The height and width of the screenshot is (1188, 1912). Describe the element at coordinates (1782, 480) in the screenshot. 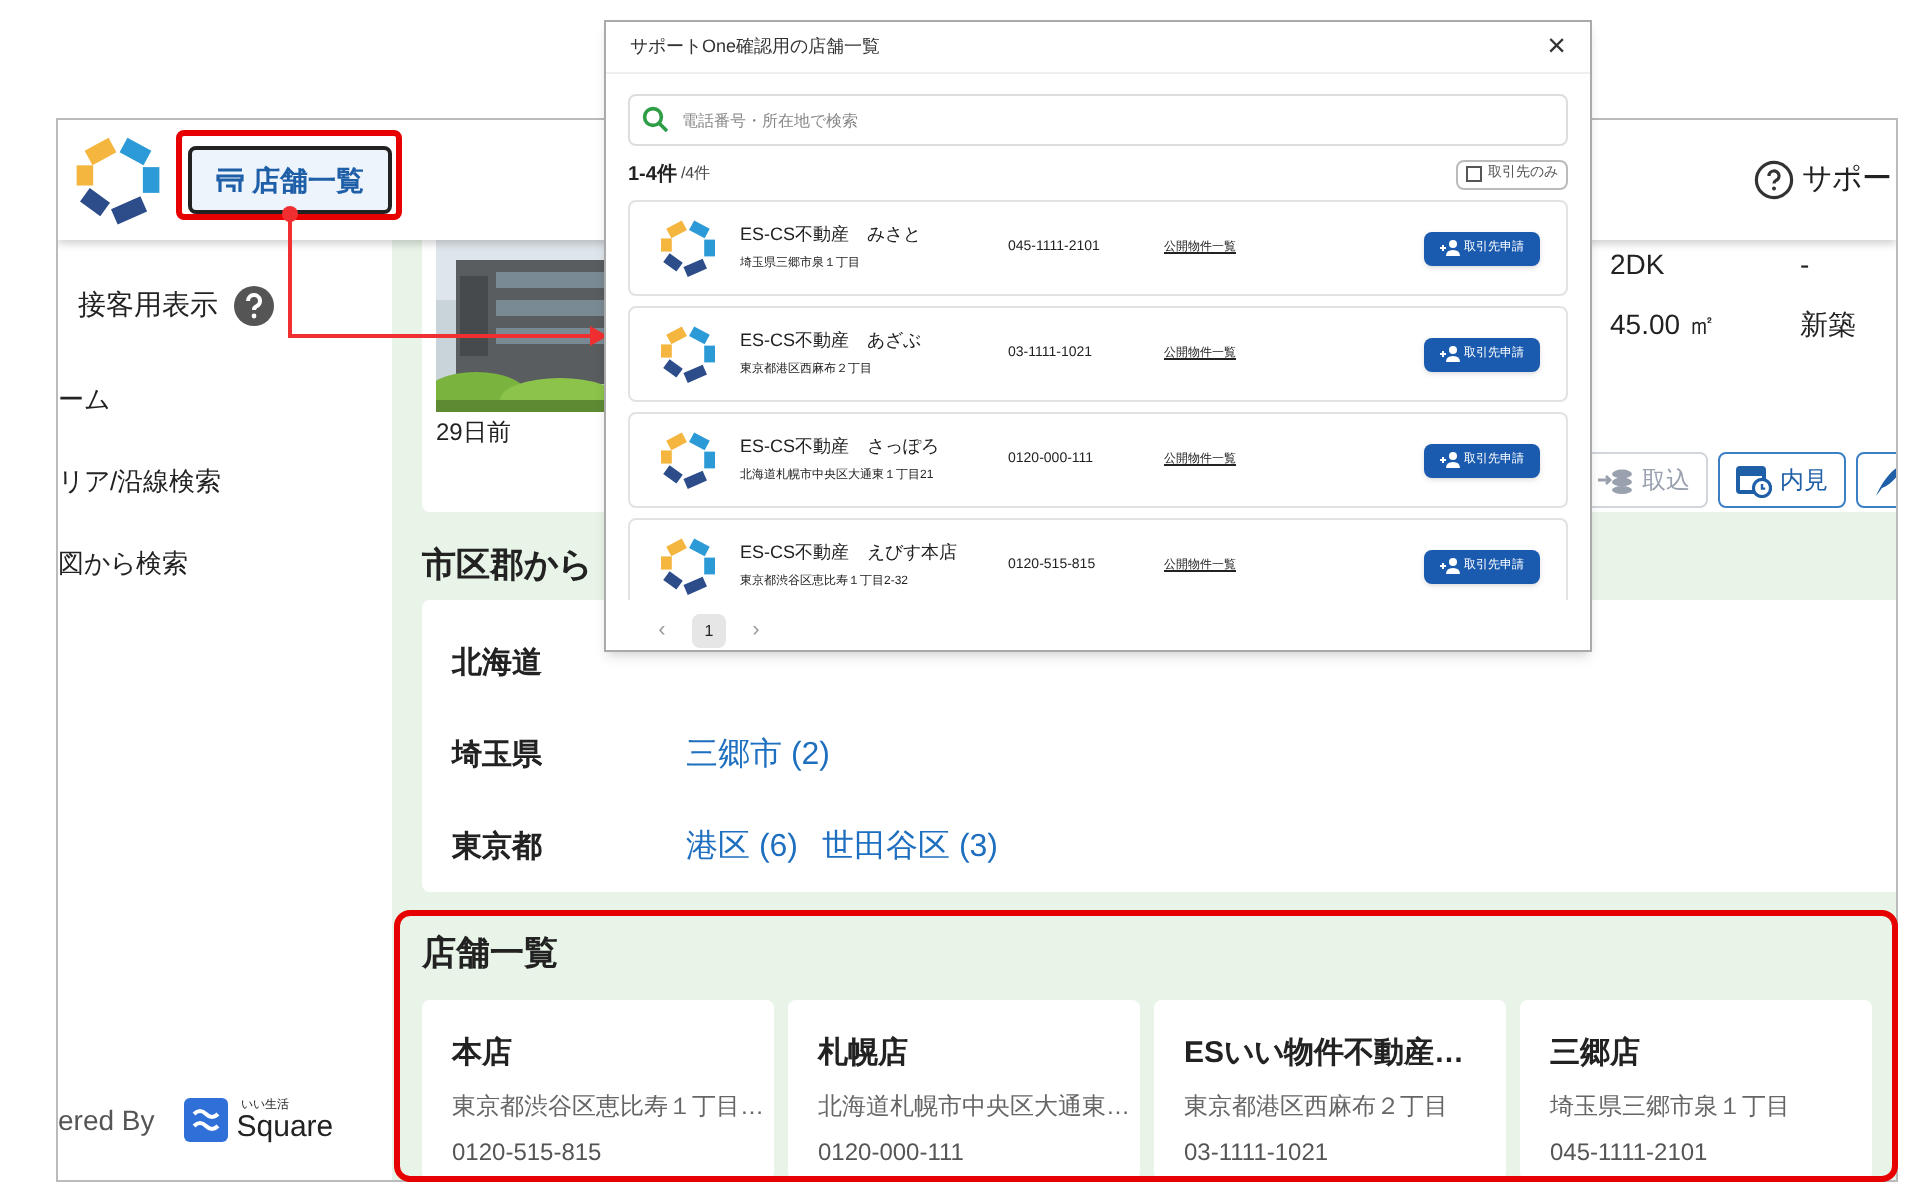

I see `action-button: 内見` at that location.